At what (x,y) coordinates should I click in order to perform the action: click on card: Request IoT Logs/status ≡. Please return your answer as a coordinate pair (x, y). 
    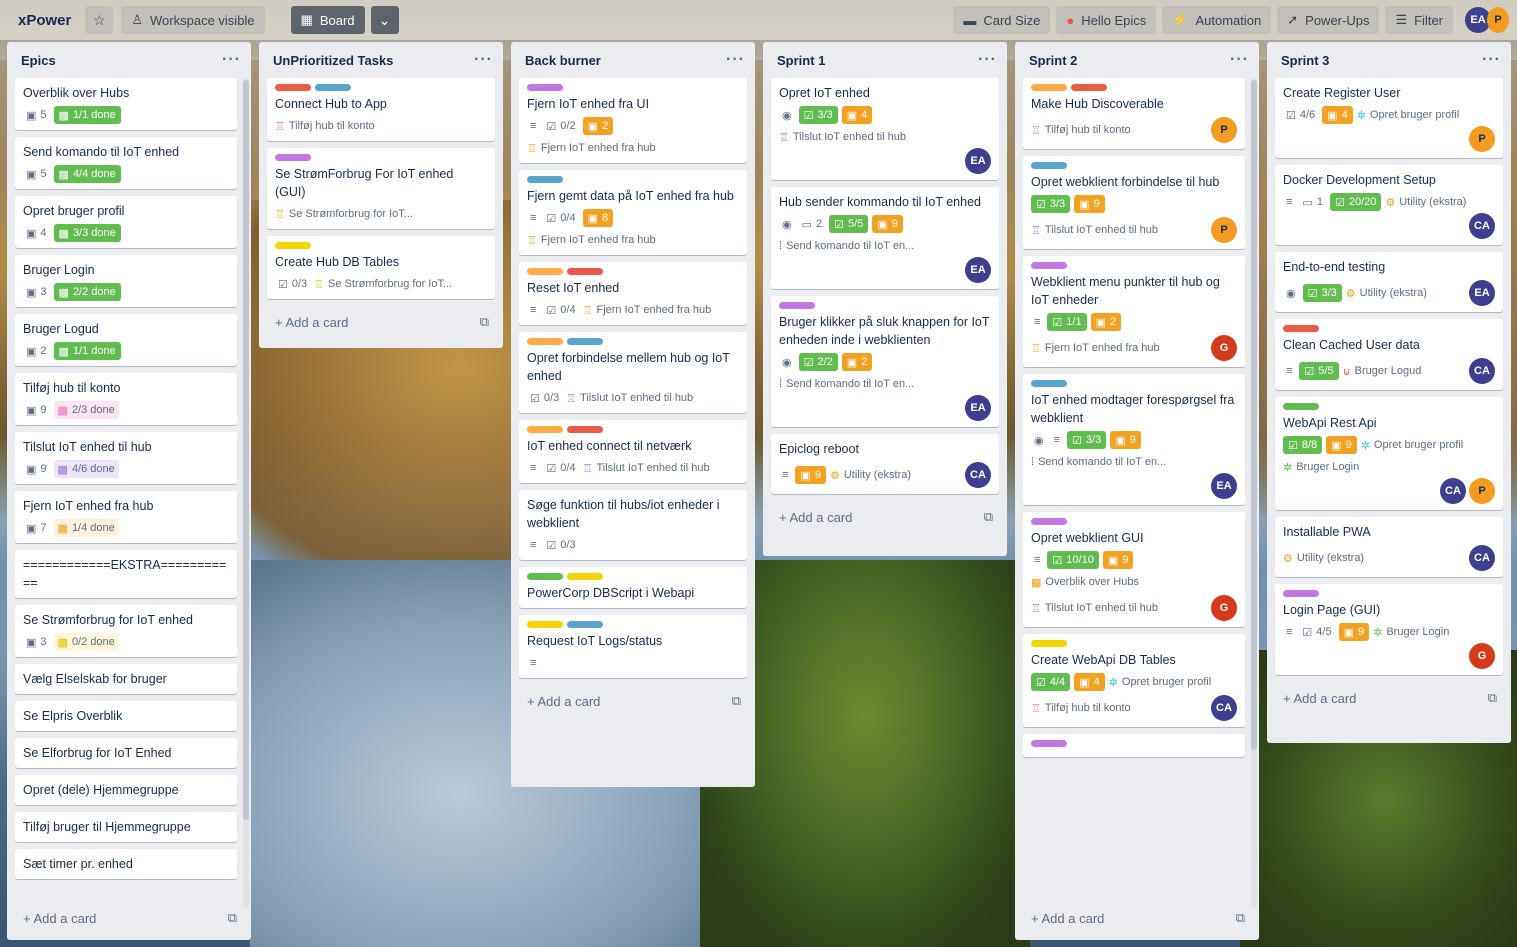
    Looking at the image, I should click on (633, 646).